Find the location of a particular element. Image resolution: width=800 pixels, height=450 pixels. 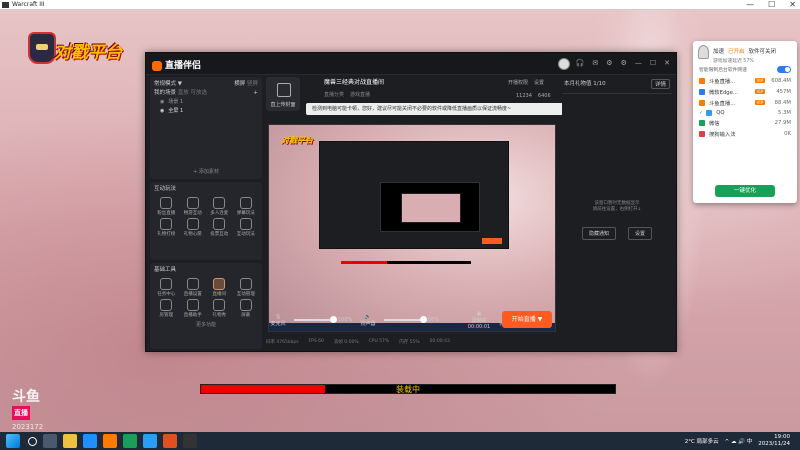

system-tray: 2°C 局部多云 ^ ☁ 🔊 中 19:00 2023/11/24 is located at coordinates (737, 440).